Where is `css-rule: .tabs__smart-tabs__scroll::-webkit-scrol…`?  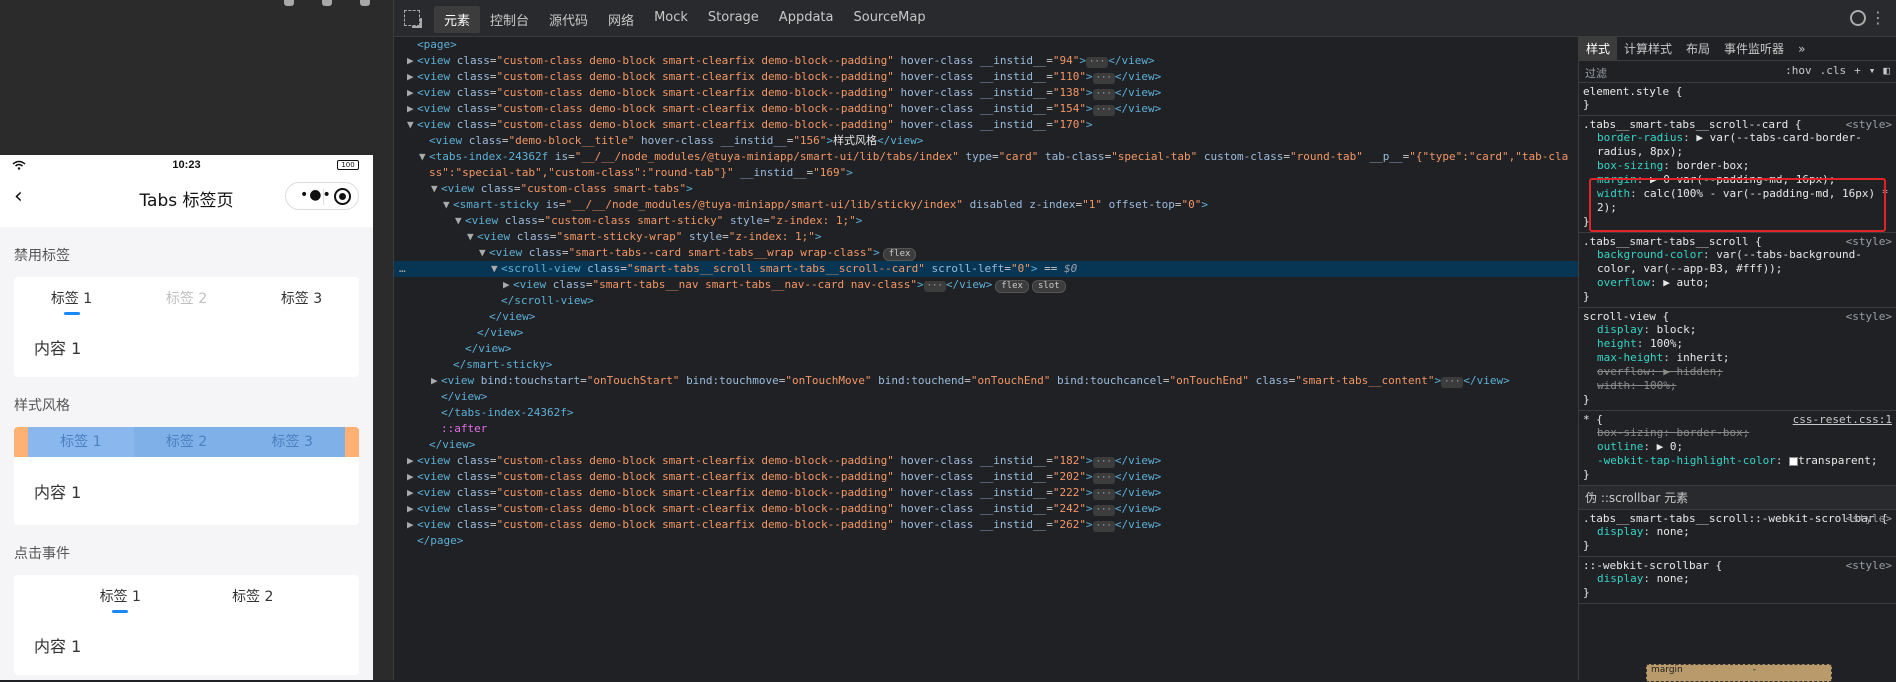 css-rule: .tabs__smart-tabs__scroll::-webkit-scrol… is located at coordinates (1737, 533).